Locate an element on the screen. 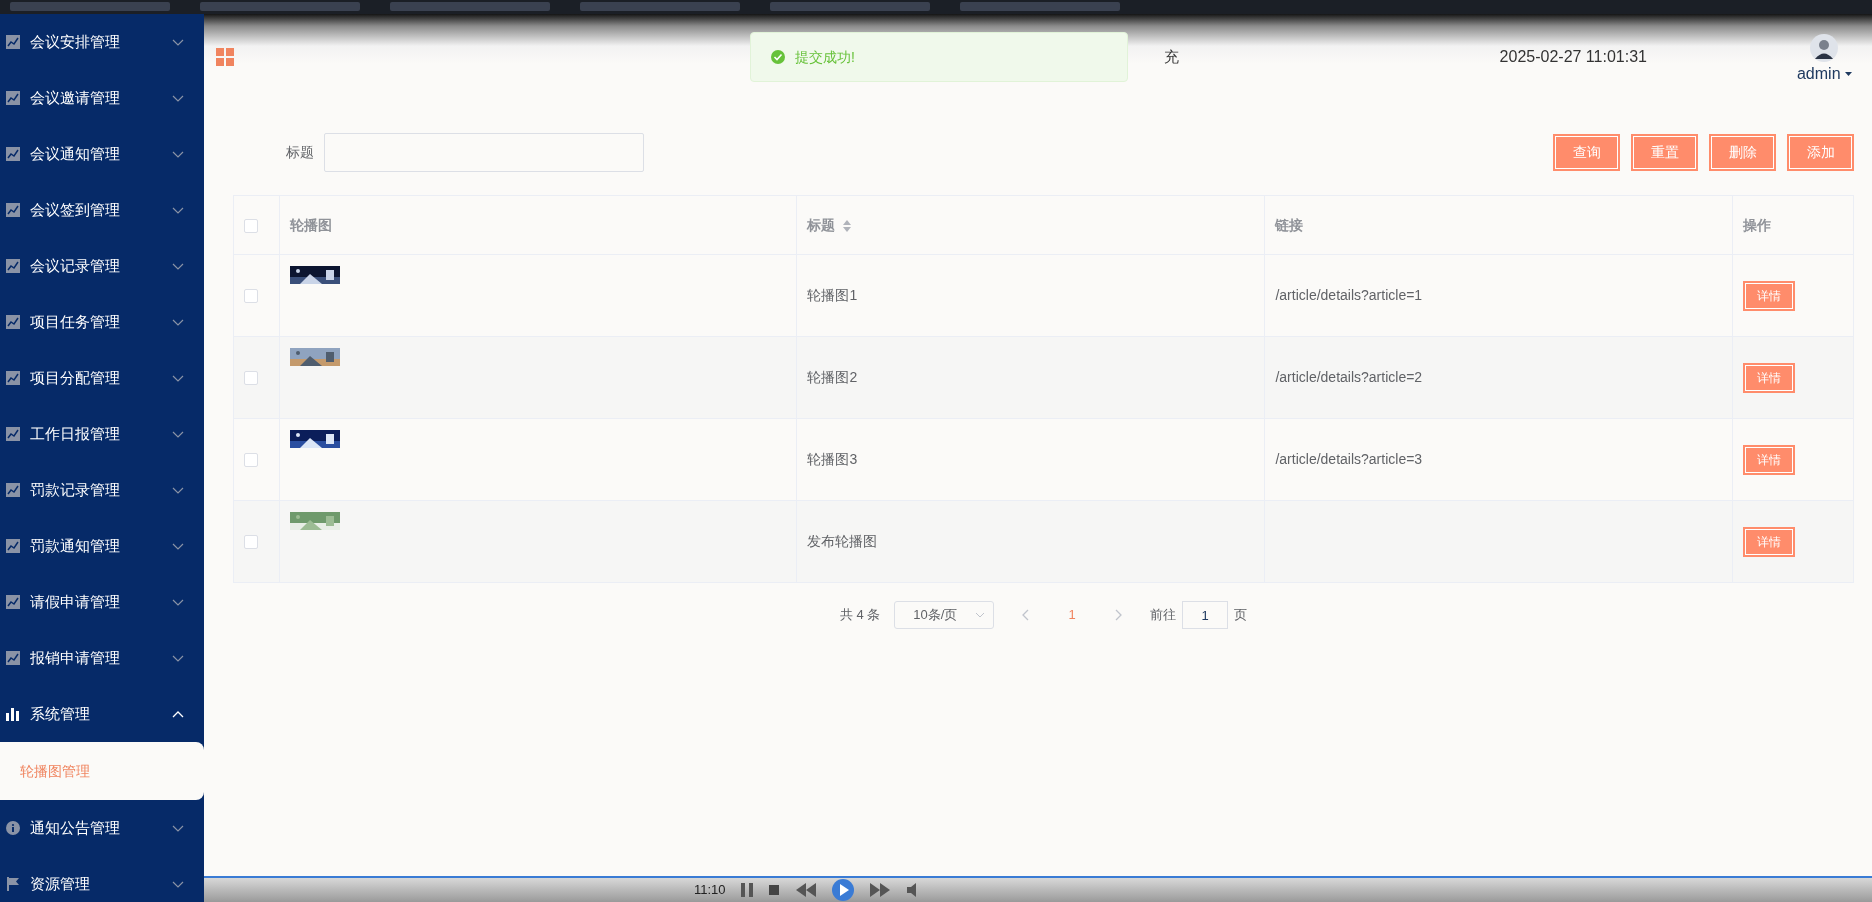 The width and height of the screenshot is (1872, 902). column-header: 轮播图 is located at coordinates (311, 224).